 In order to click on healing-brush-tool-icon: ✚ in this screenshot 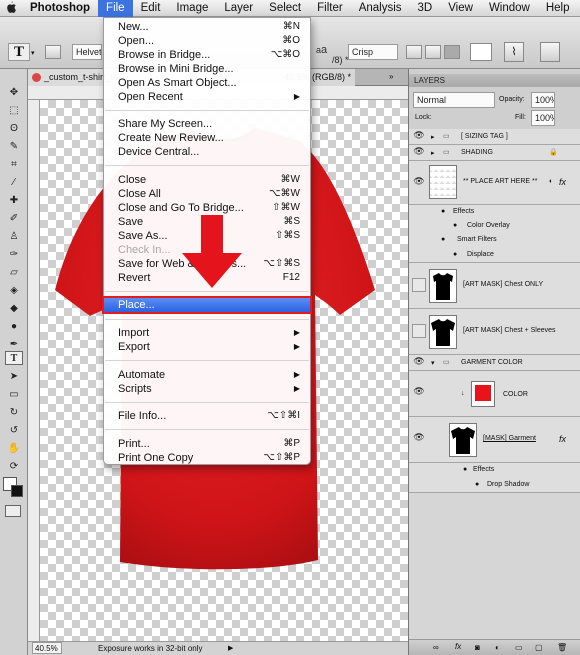, I will do `click(14, 200)`.